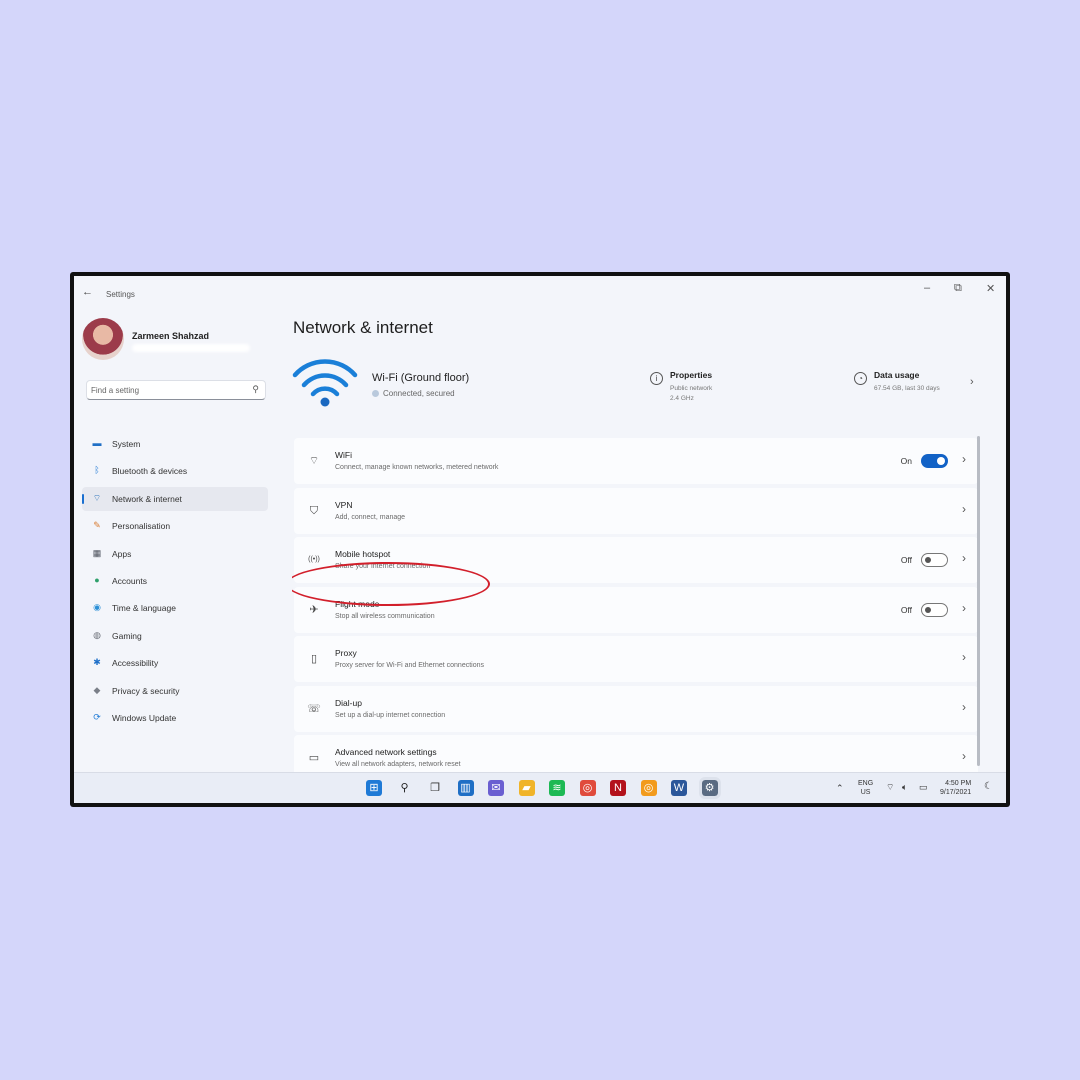  Describe the element at coordinates (958, 288) in the screenshot. I see `maximize-button: ⧉` at that location.